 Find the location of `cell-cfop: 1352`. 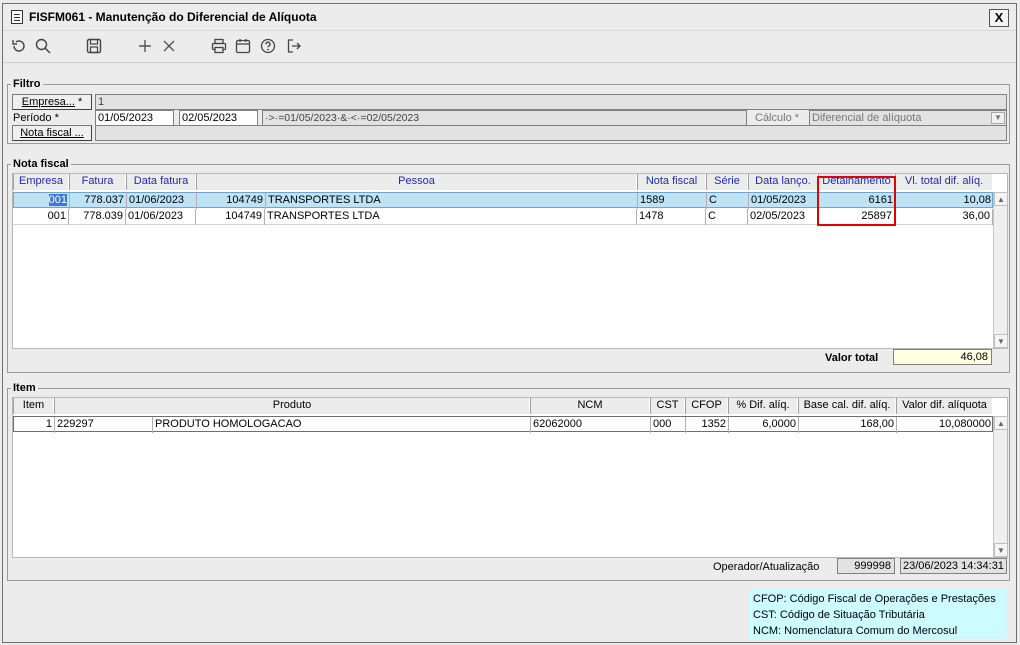

cell-cfop: 1352 is located at coordinates (707, 425).